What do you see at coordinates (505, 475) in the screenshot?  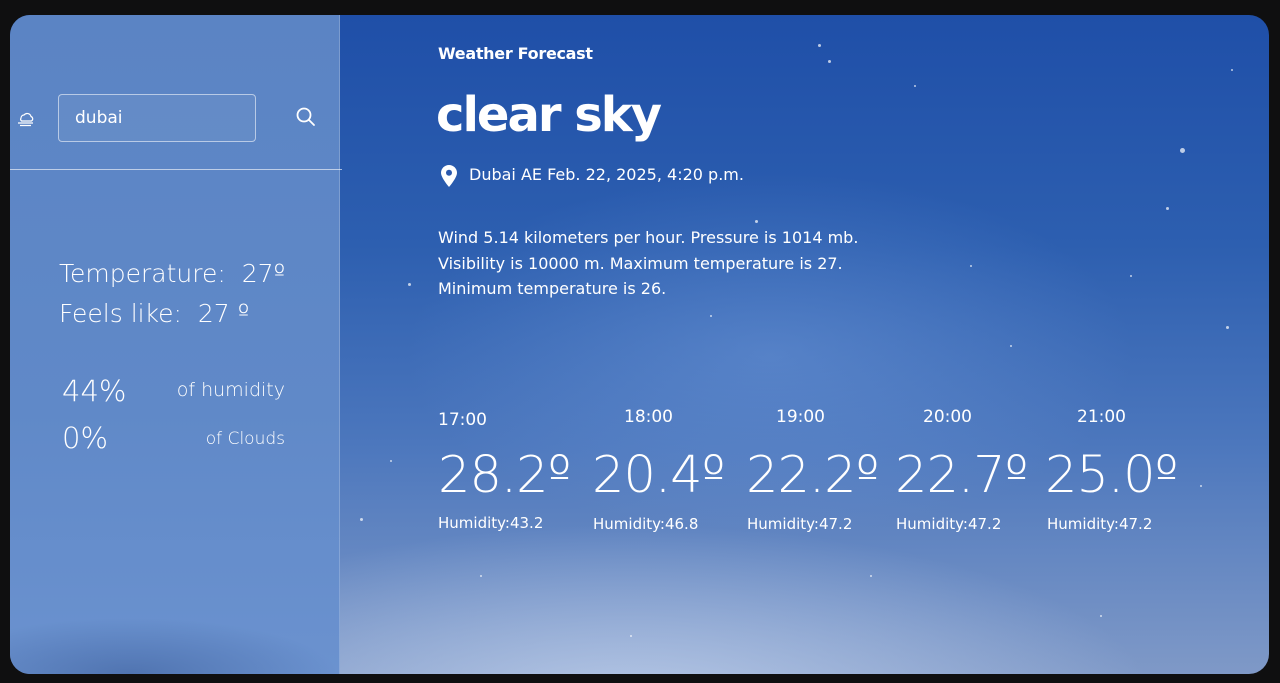 I see `forecast-temp: 28.2º` at bounding box center [505, 475].